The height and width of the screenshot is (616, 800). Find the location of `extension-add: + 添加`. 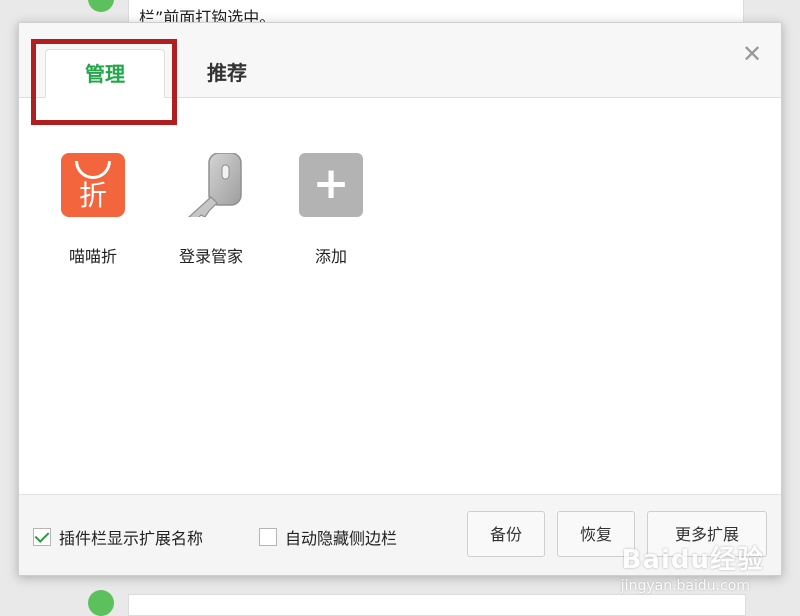

extension-add: + 添加 is located at coordinates (331, 210).